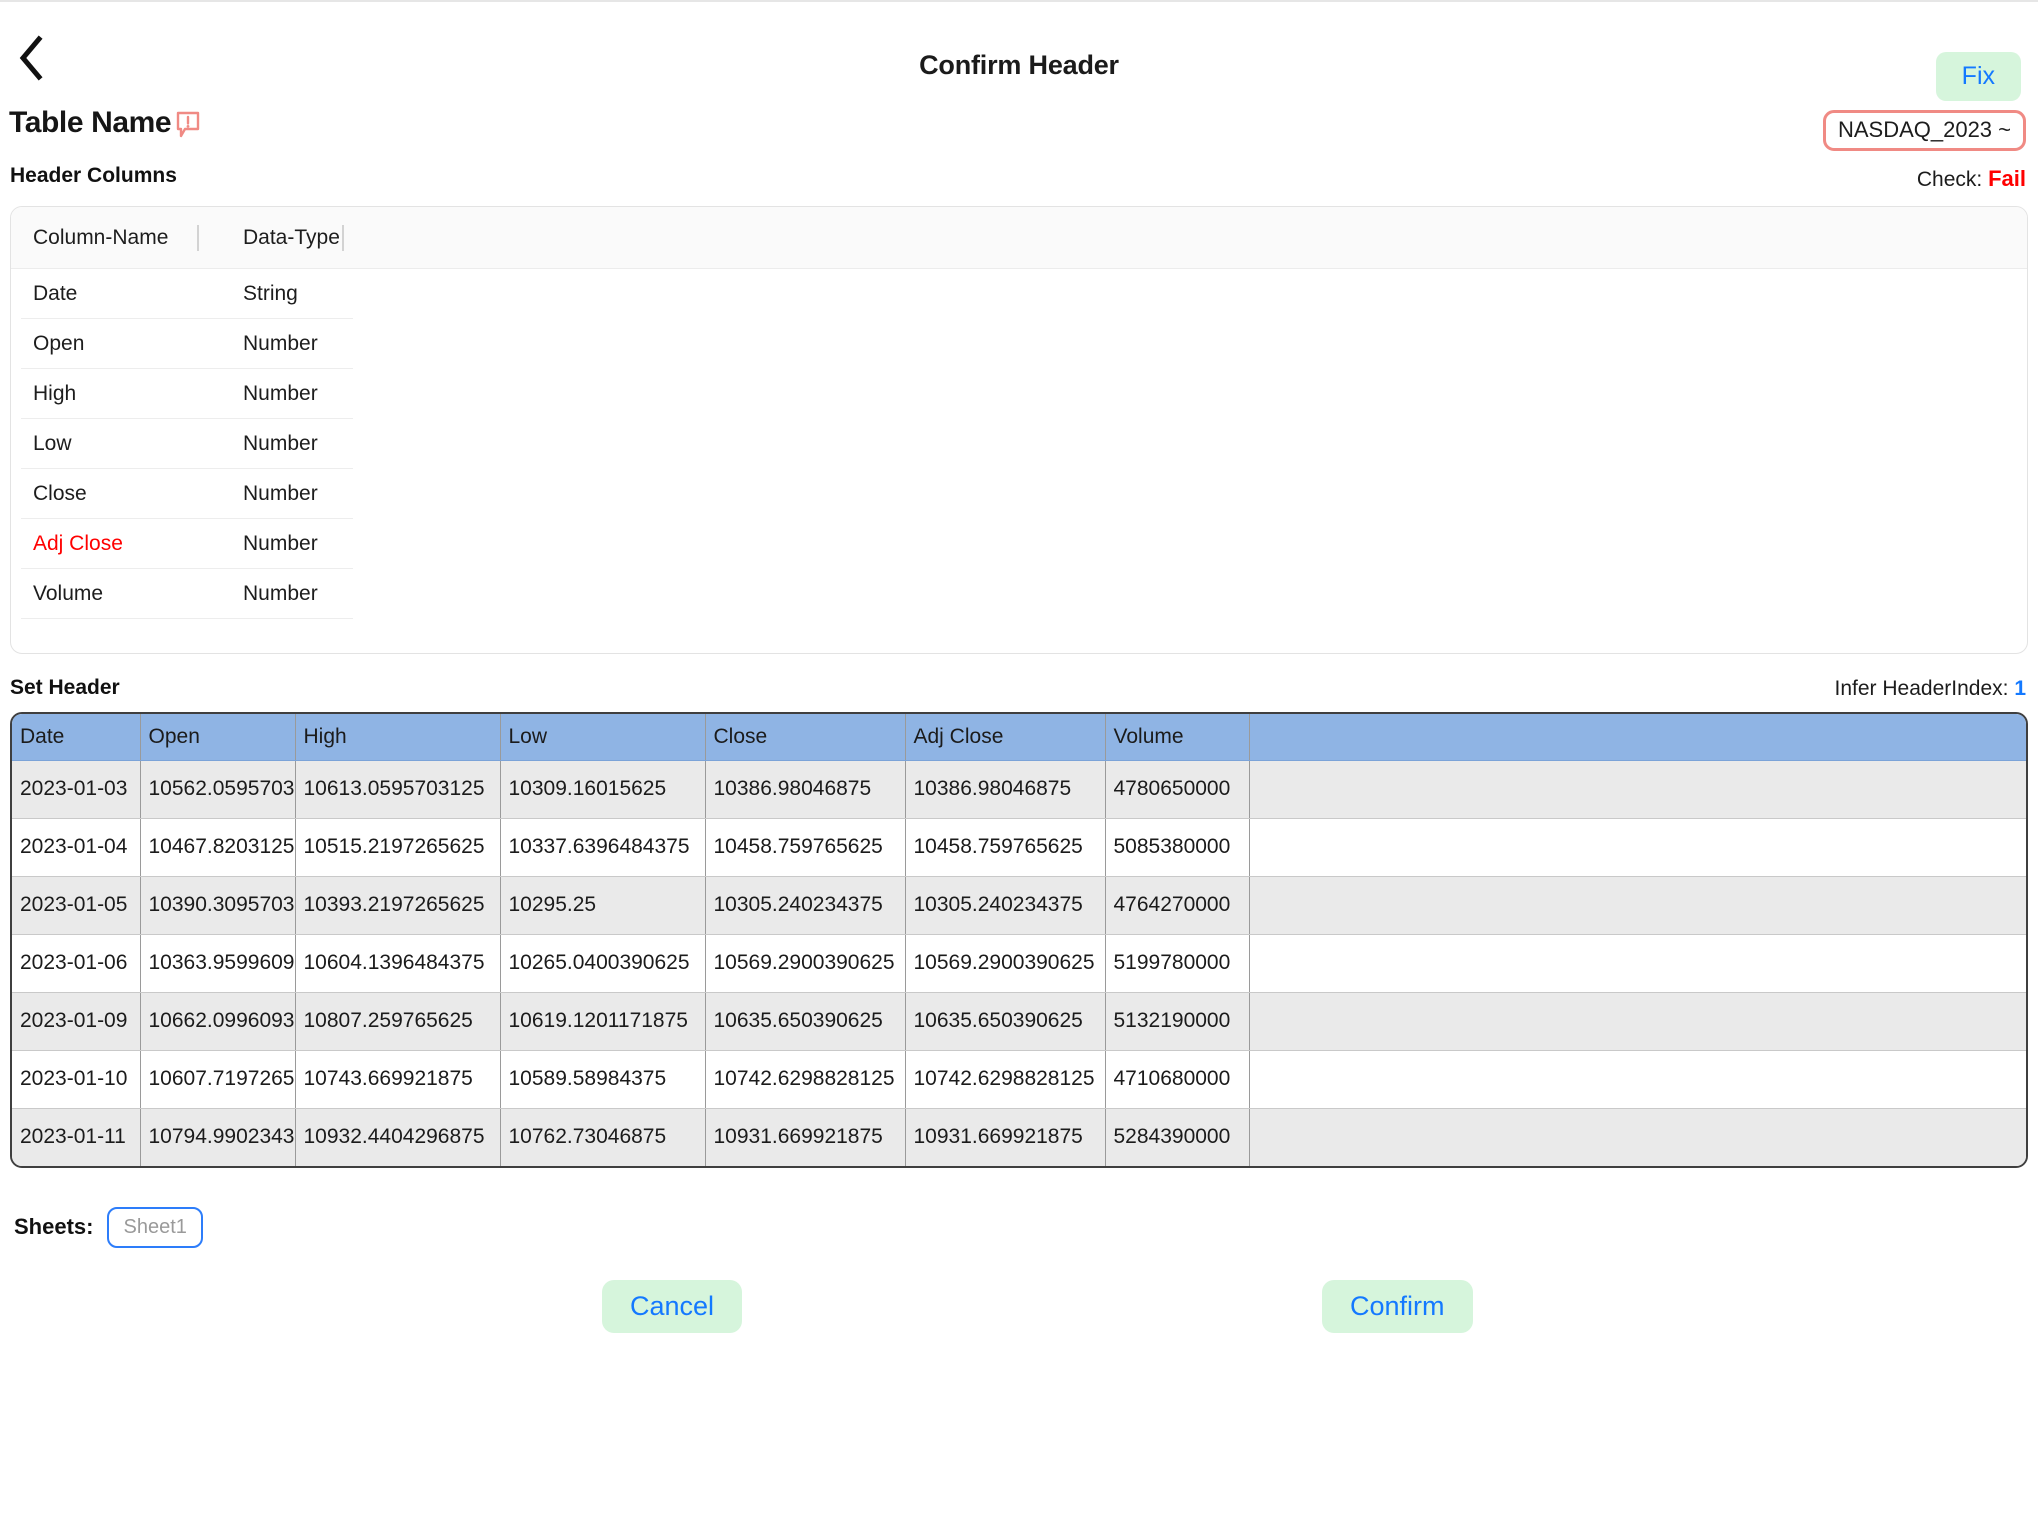  I want to click on set-header-title: Set Header, so click(65, 687).